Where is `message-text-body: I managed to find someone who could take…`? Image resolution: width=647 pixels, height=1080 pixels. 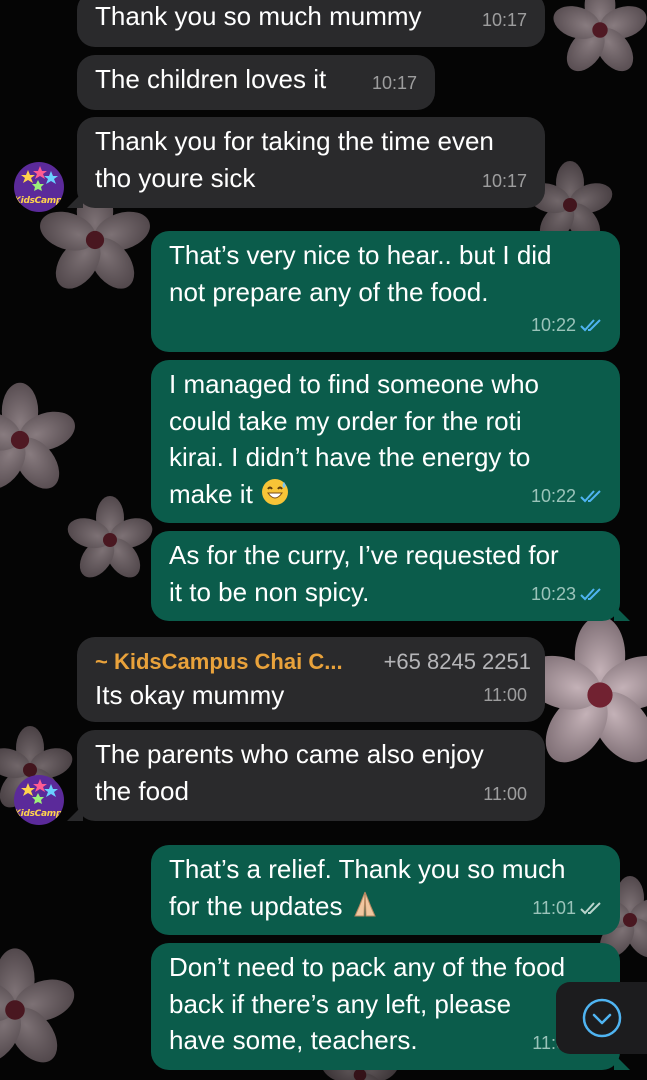
message-text-body: I managed to find someone who could take… is located at coordinates (354, 439).